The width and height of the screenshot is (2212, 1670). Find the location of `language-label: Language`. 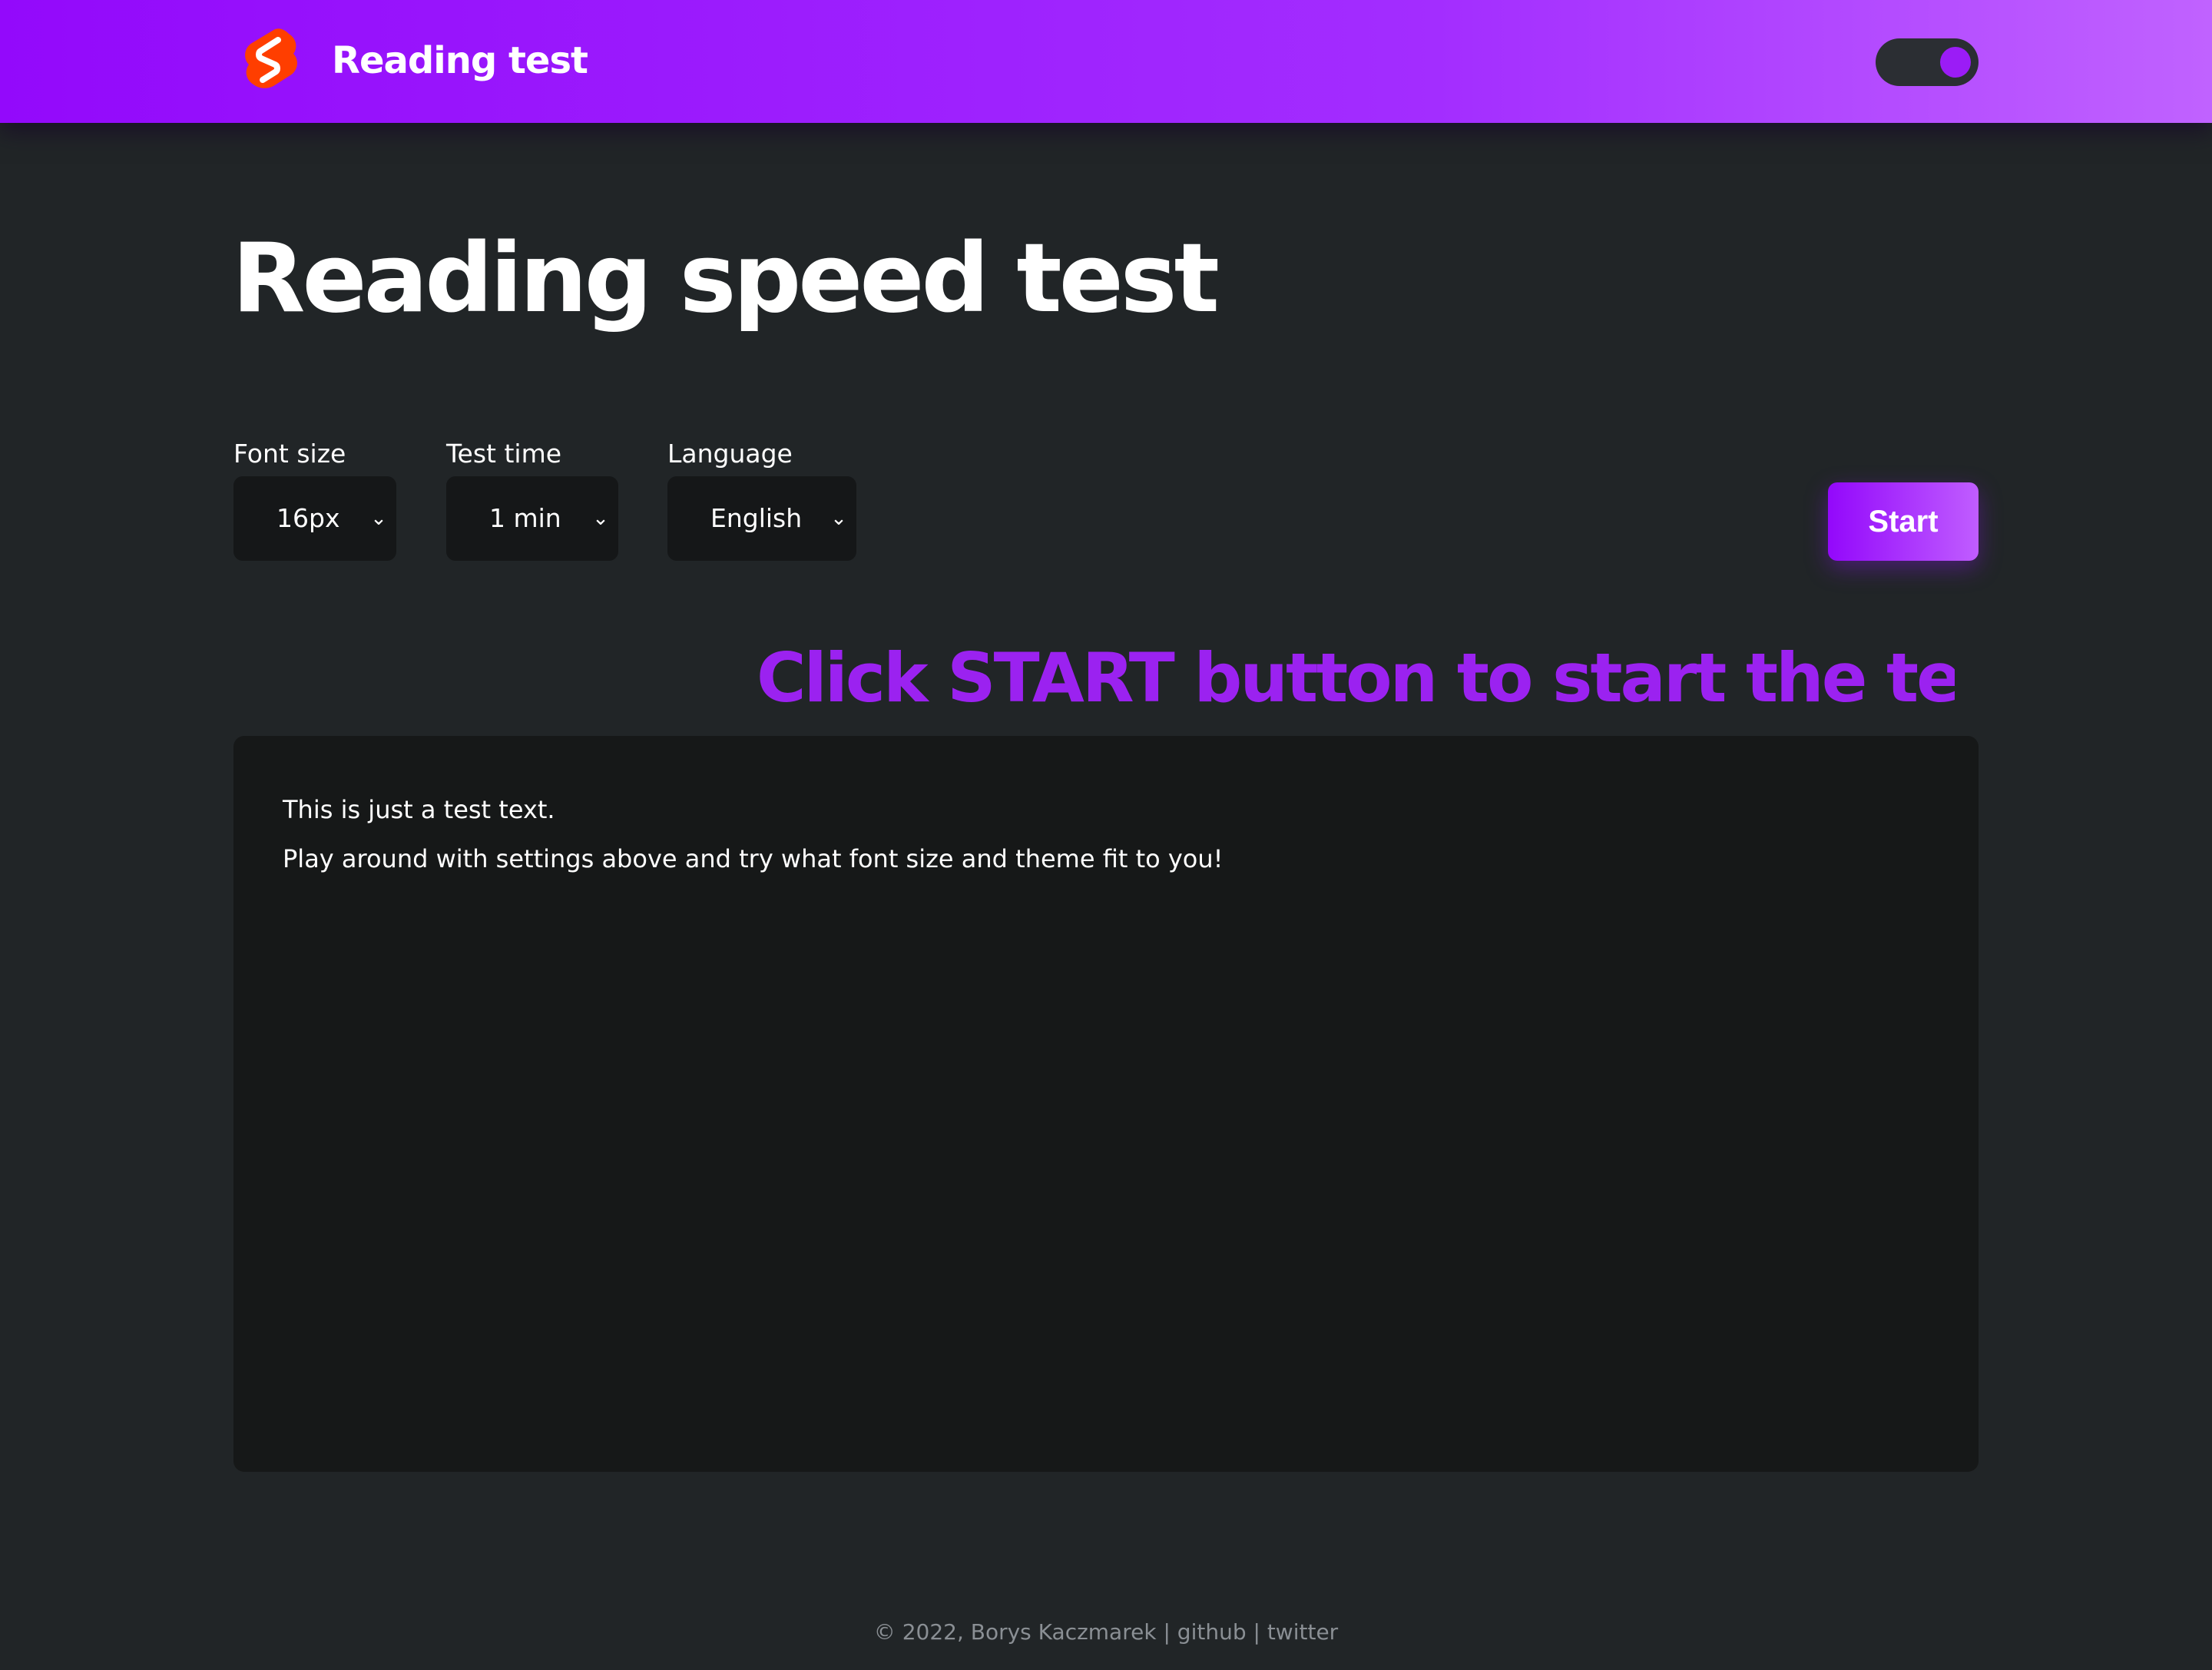

language-label: Language is located at coordinates (730, 454).